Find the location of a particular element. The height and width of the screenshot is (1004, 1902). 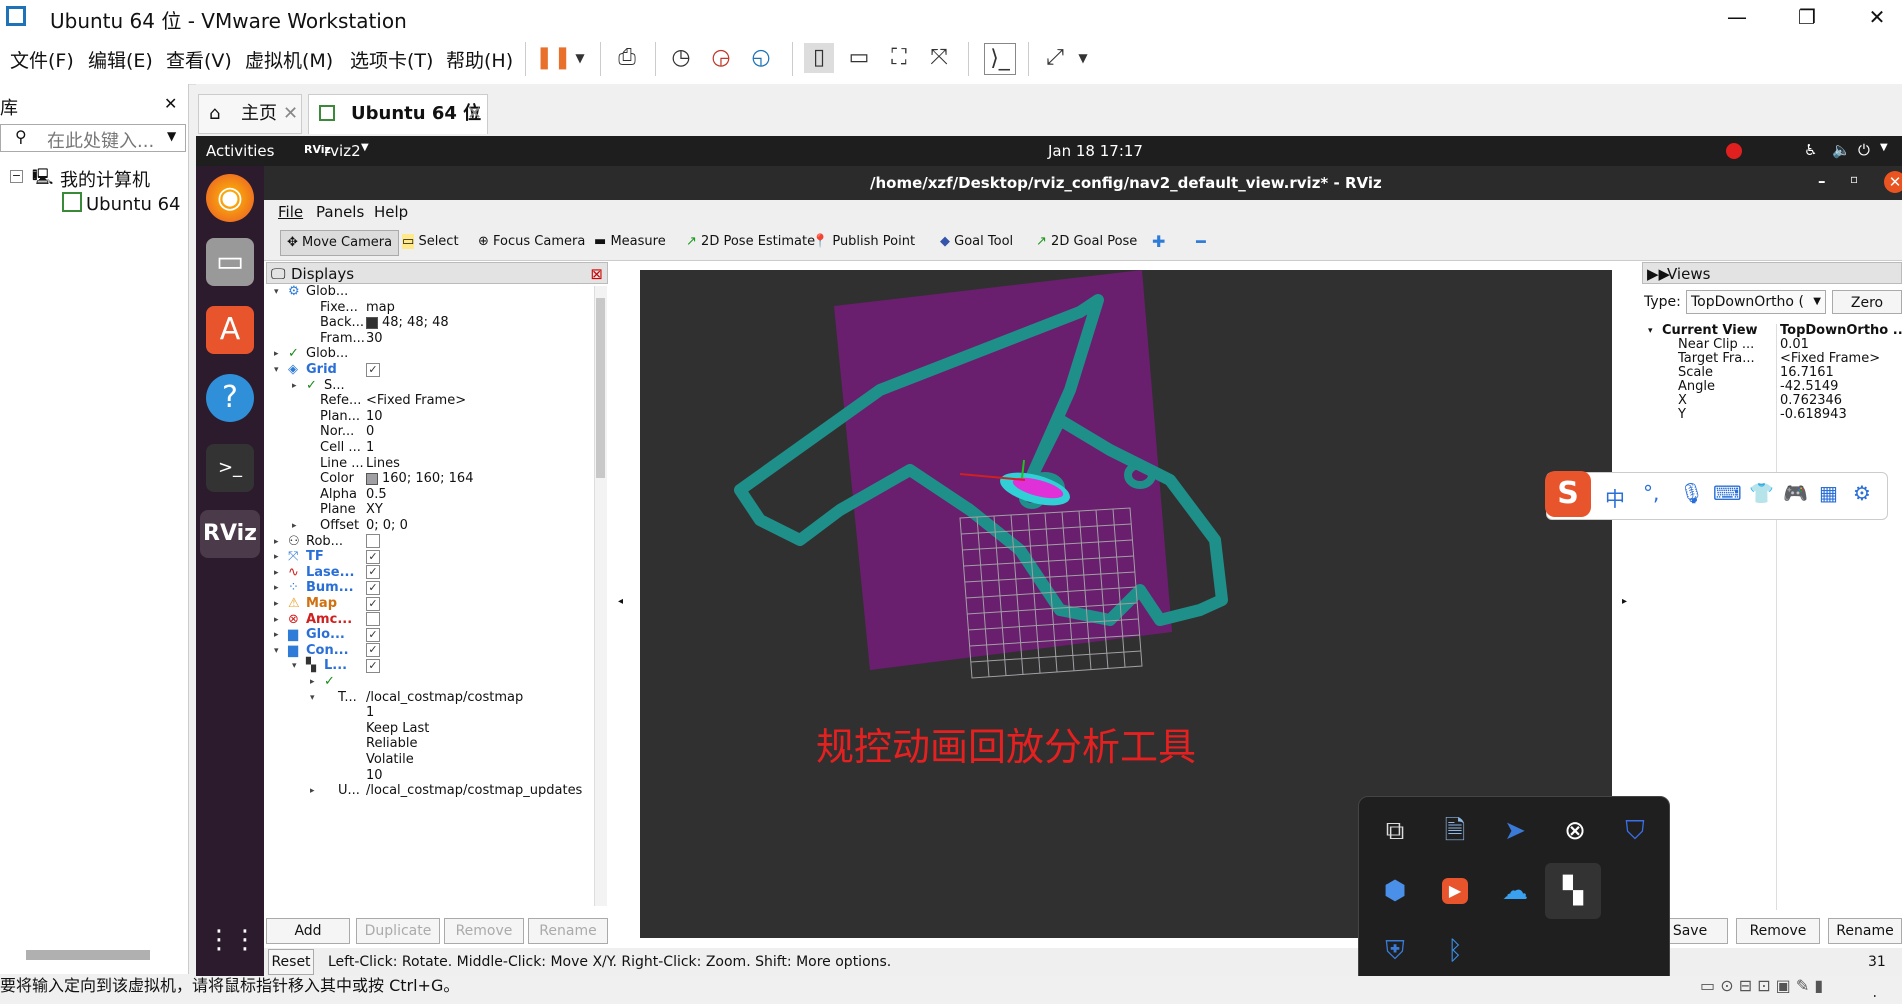

display-row: Alpha 0.5 is located at coordinates (430, 495).